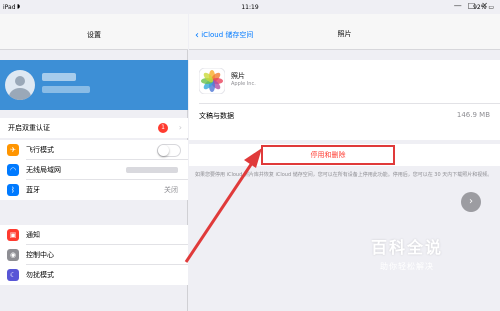 This screenshot has width=500, height=311. Describe the element at coordinates (94, 235) in the screenshot. I see `sidebar-item-notifications: ▣ 通知` at that location.